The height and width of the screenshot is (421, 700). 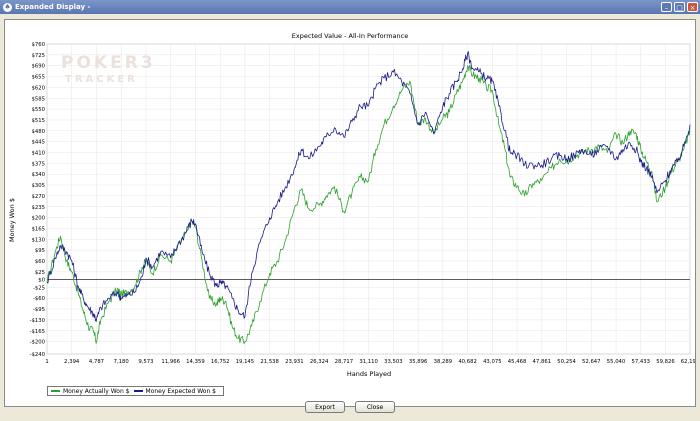 I want to click on window-title: Expanded Display -, so click(x=53, y=7).